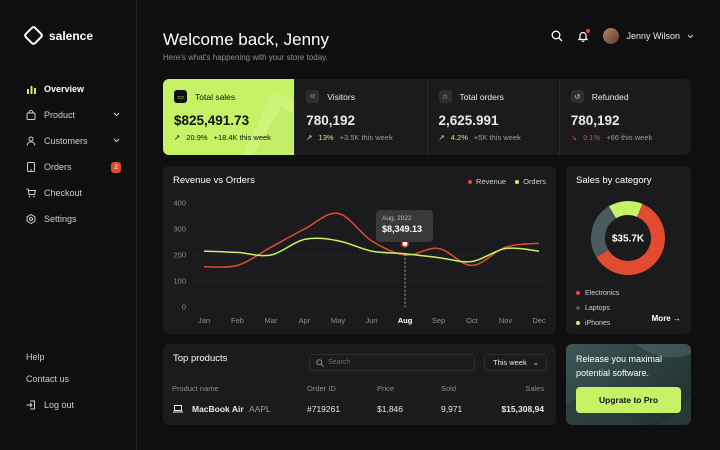 The height and width of the screenshot is (450, 720). I want to click on x-tick-label: Dec, so click(539, 320).